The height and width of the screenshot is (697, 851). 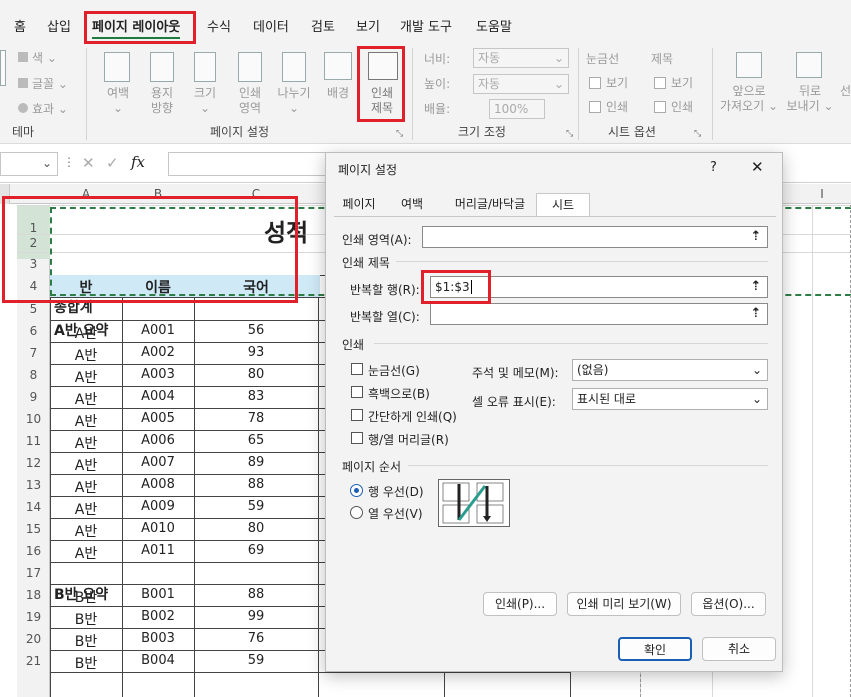 What do you see at coordinates (158, 550) in the screenshot?
I see `cell-name: A011` at bounding box center [158, 550].